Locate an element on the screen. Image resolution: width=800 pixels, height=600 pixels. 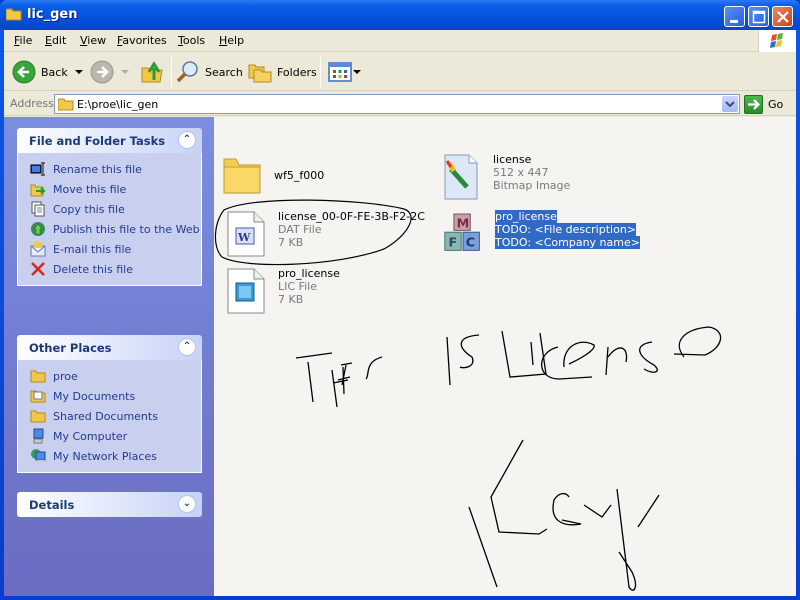
go-arrow-icon is located at coordinates (753, 104).